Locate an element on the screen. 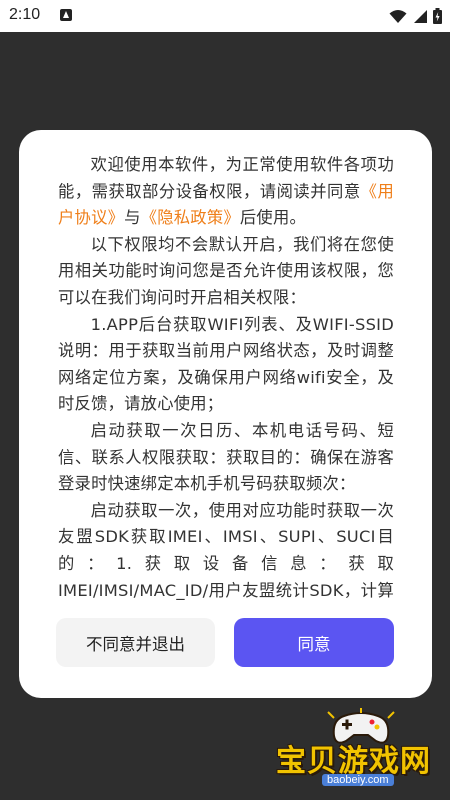 The width and height of the screenshot is (450, 800). battery-icon is located at coordinates (437, 16).